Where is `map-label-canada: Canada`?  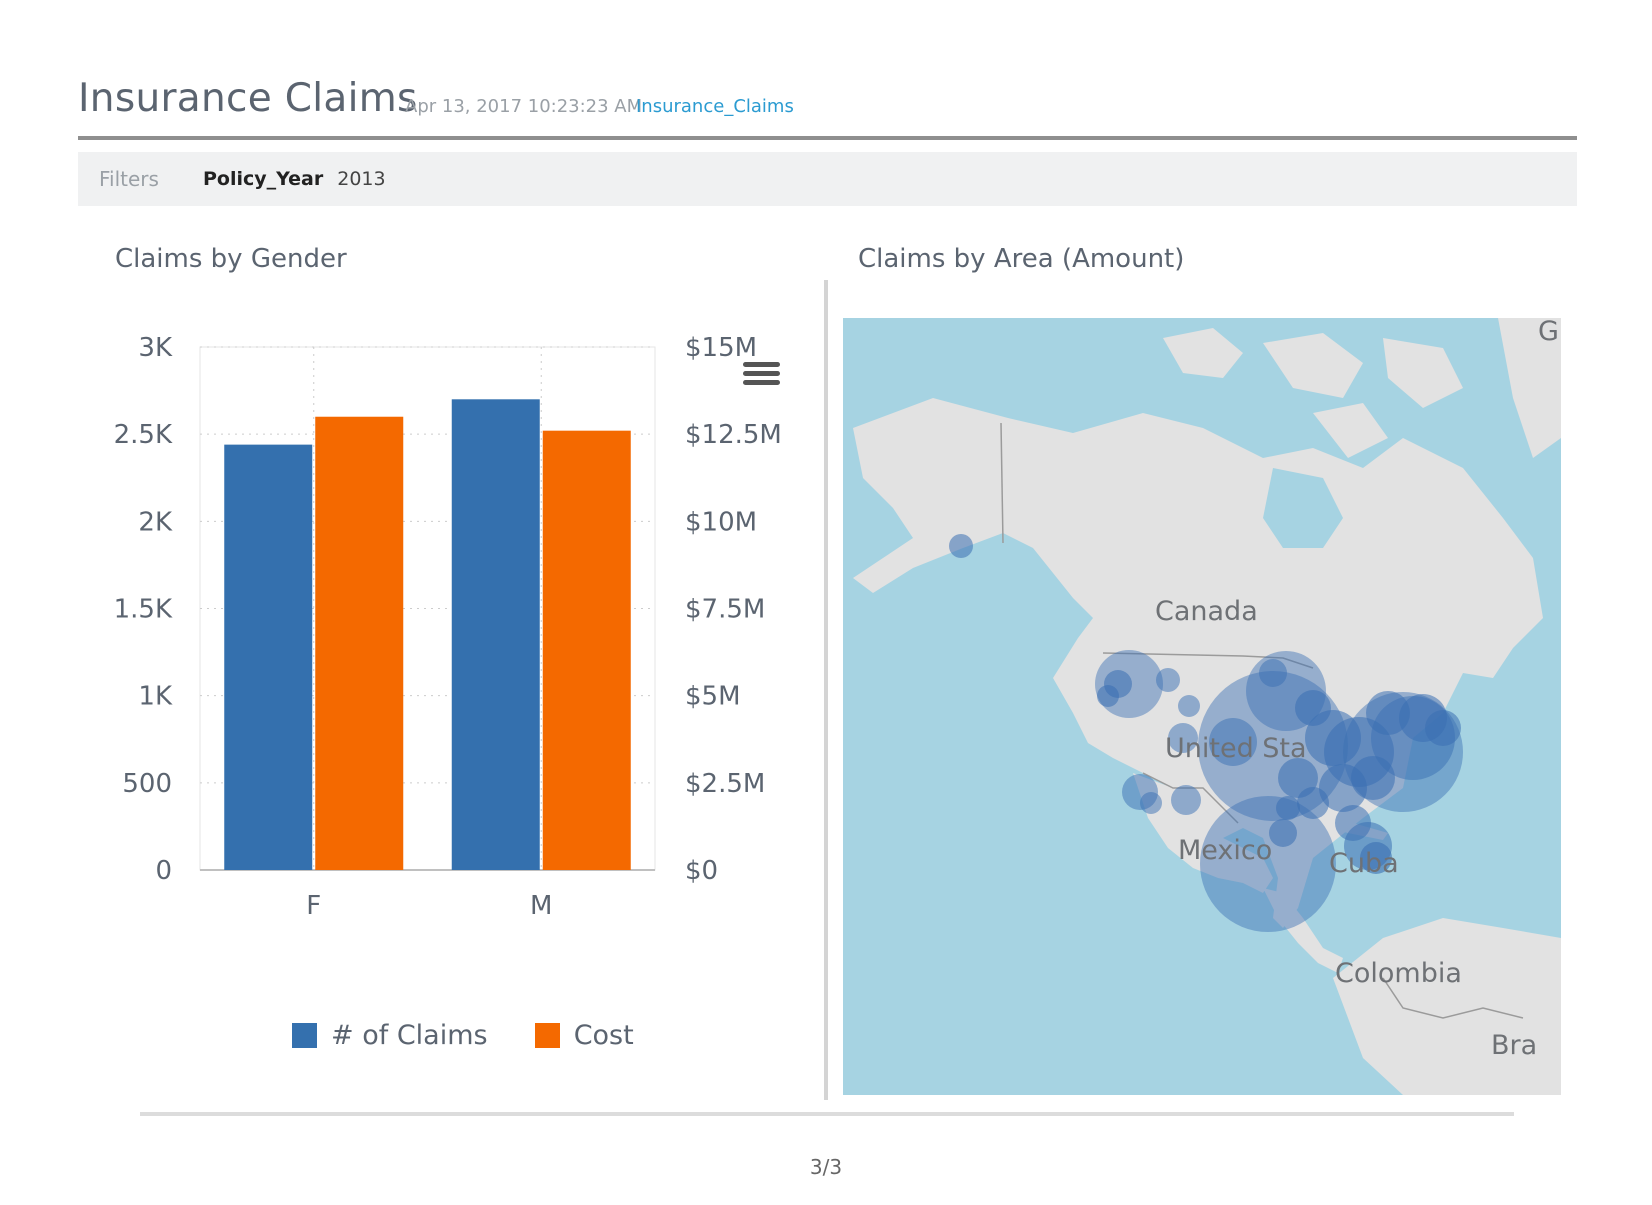
map-label-canada: Canada is located at coordinates (1206, 611).